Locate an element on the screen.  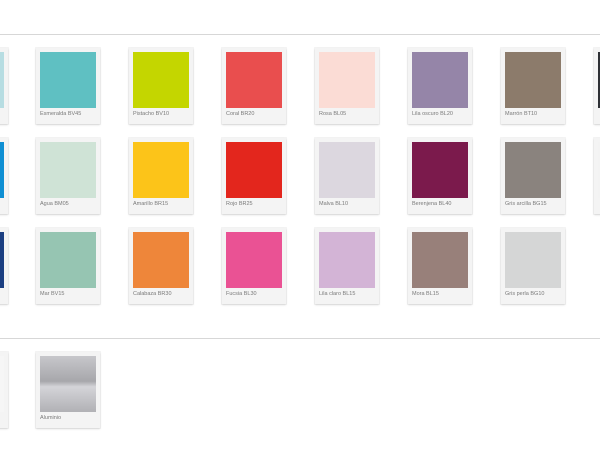
swatch-color-partial-navy is located at coordinates (2, 260).